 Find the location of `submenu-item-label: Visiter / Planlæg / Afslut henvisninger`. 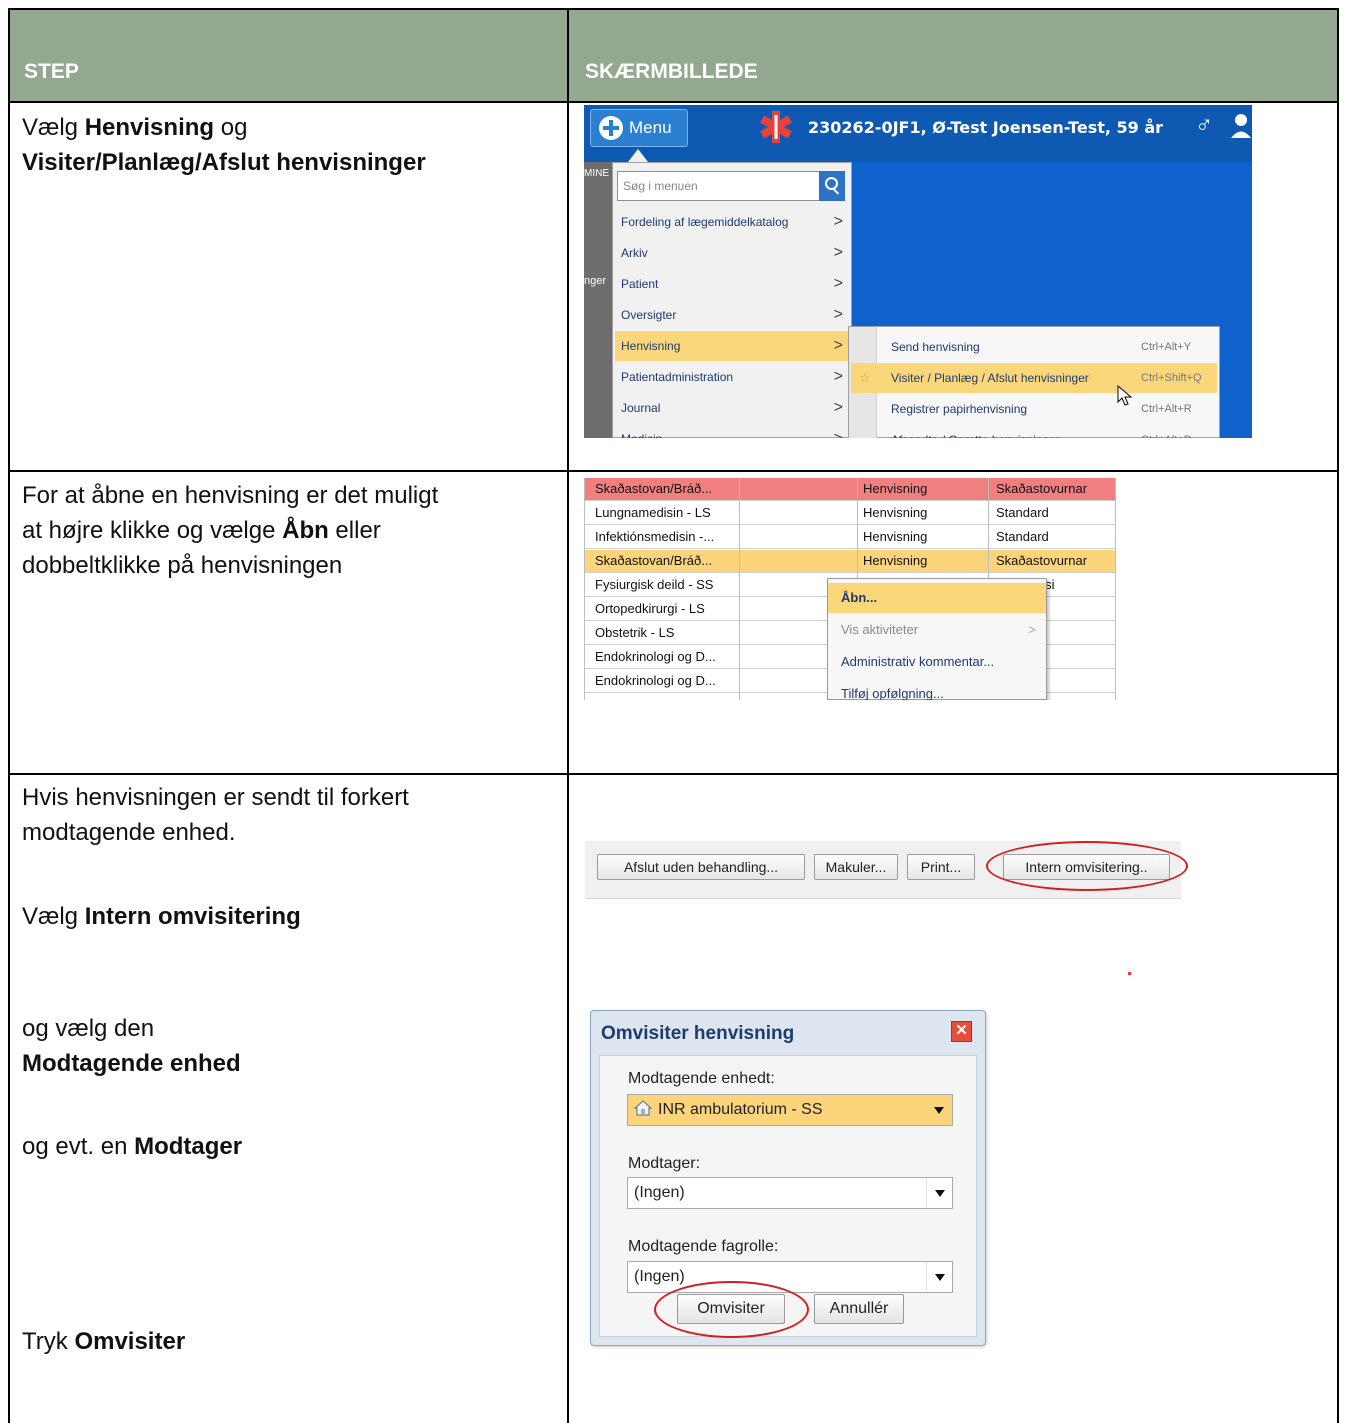

submenu-item-label: Visiter / Planlæg / Afslut henvisninger is located at coordinates (990, 378).